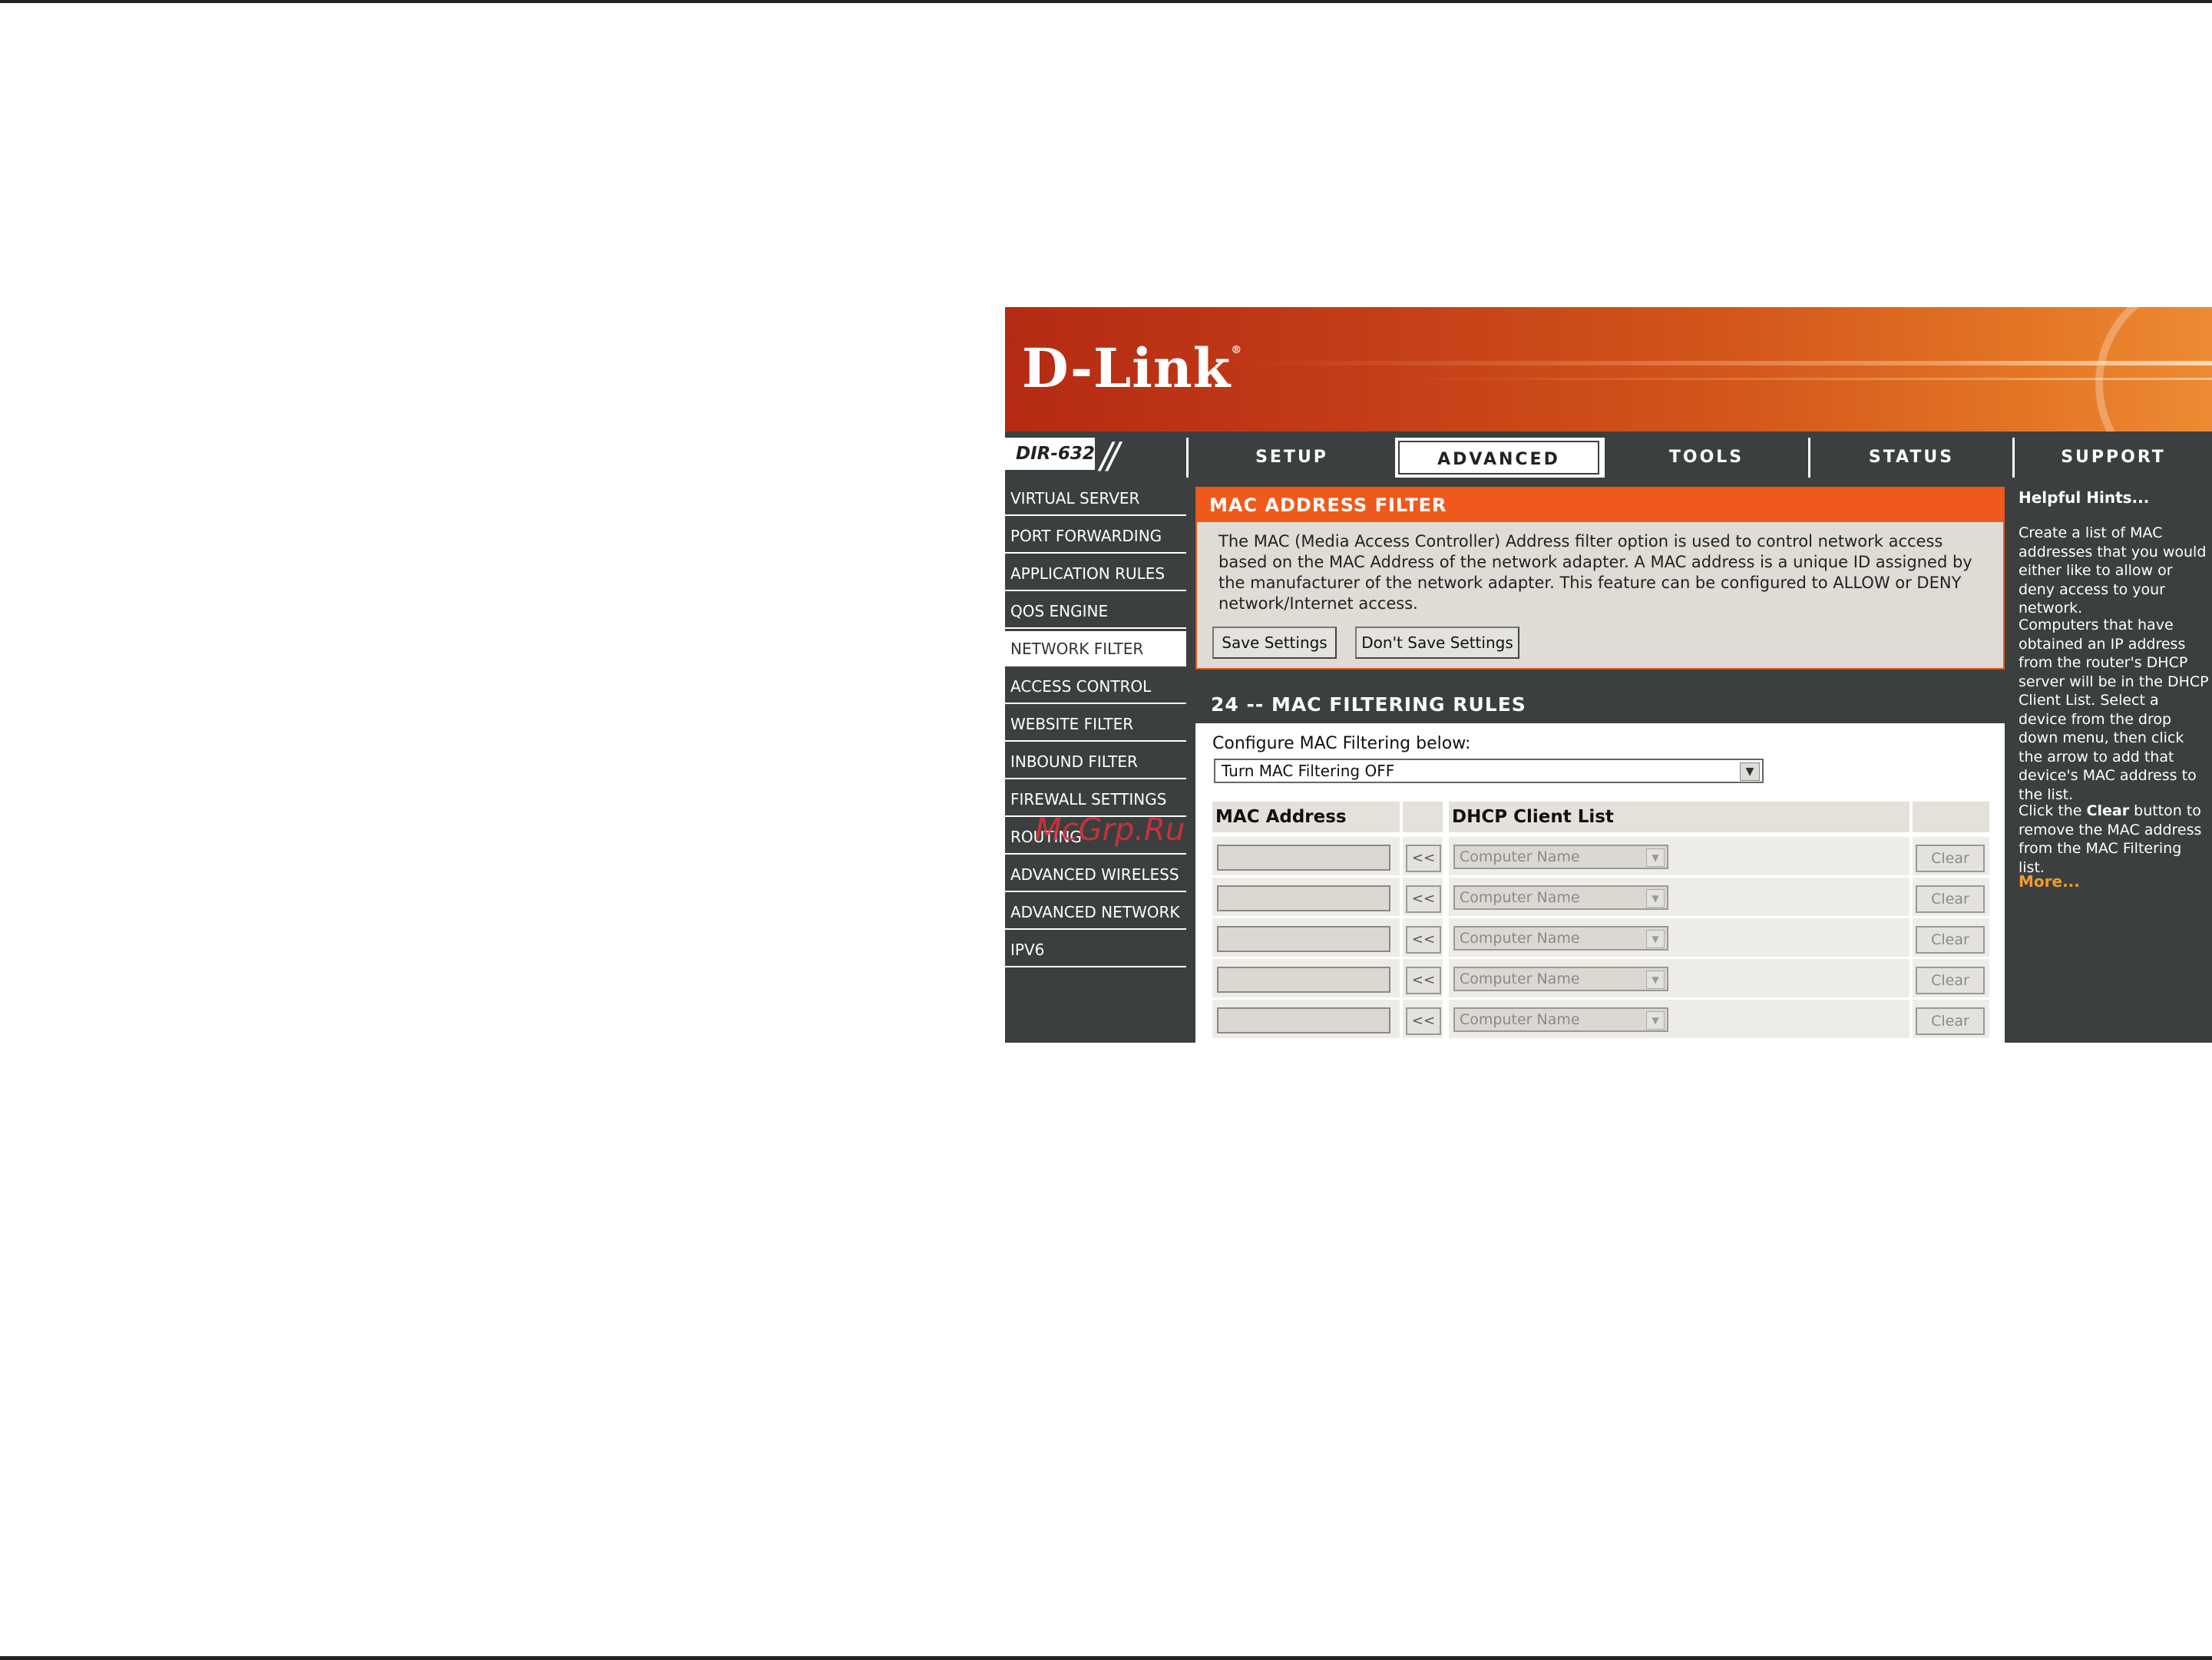 This screenshot has height=1660, width=2212. I want to click on sidebar-item-port-forwarding: PORT FORWARDING, so click(1095, 536).